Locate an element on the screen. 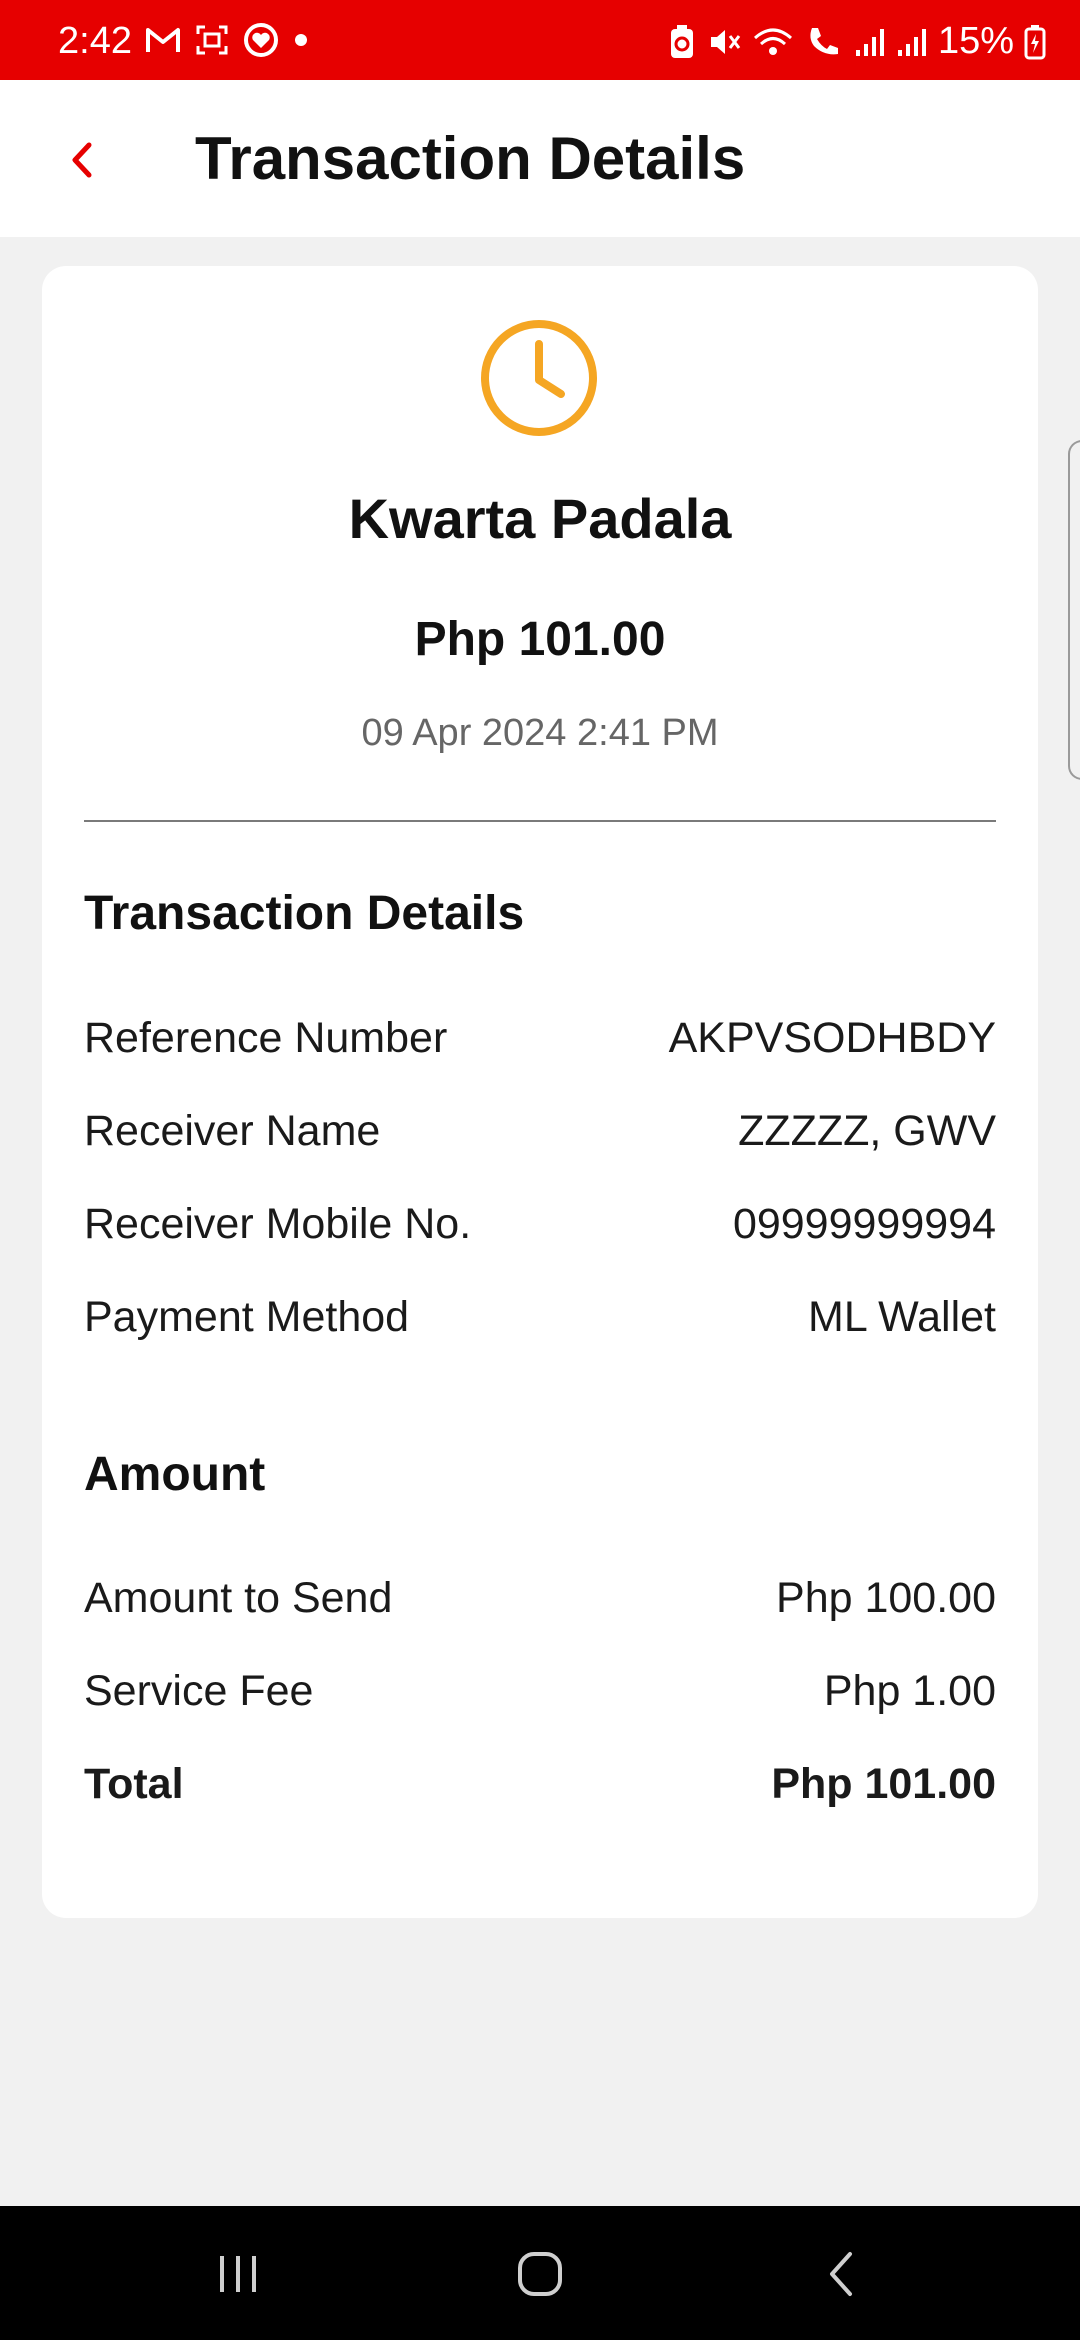 Image resolution: width=1080 pixels, height=2340 pixels. detail-label: Reference Number is located at coordinates (266, 1038).